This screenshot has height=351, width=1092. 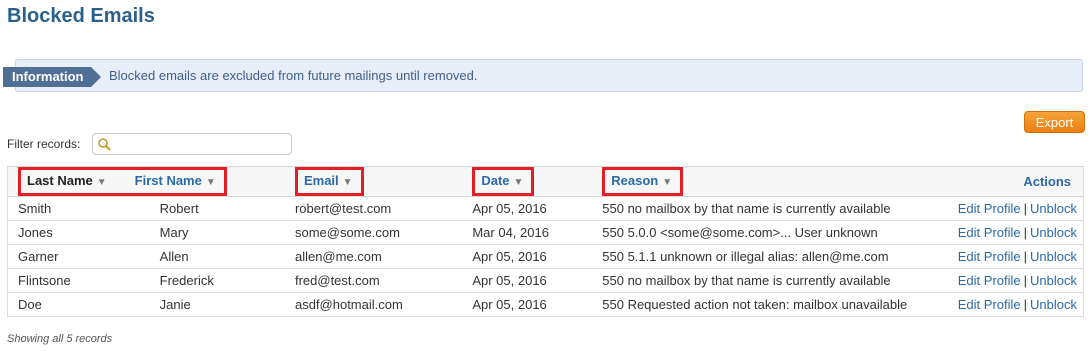 I want to click on filter-label: Filter records:, so click(x=44, y=144).